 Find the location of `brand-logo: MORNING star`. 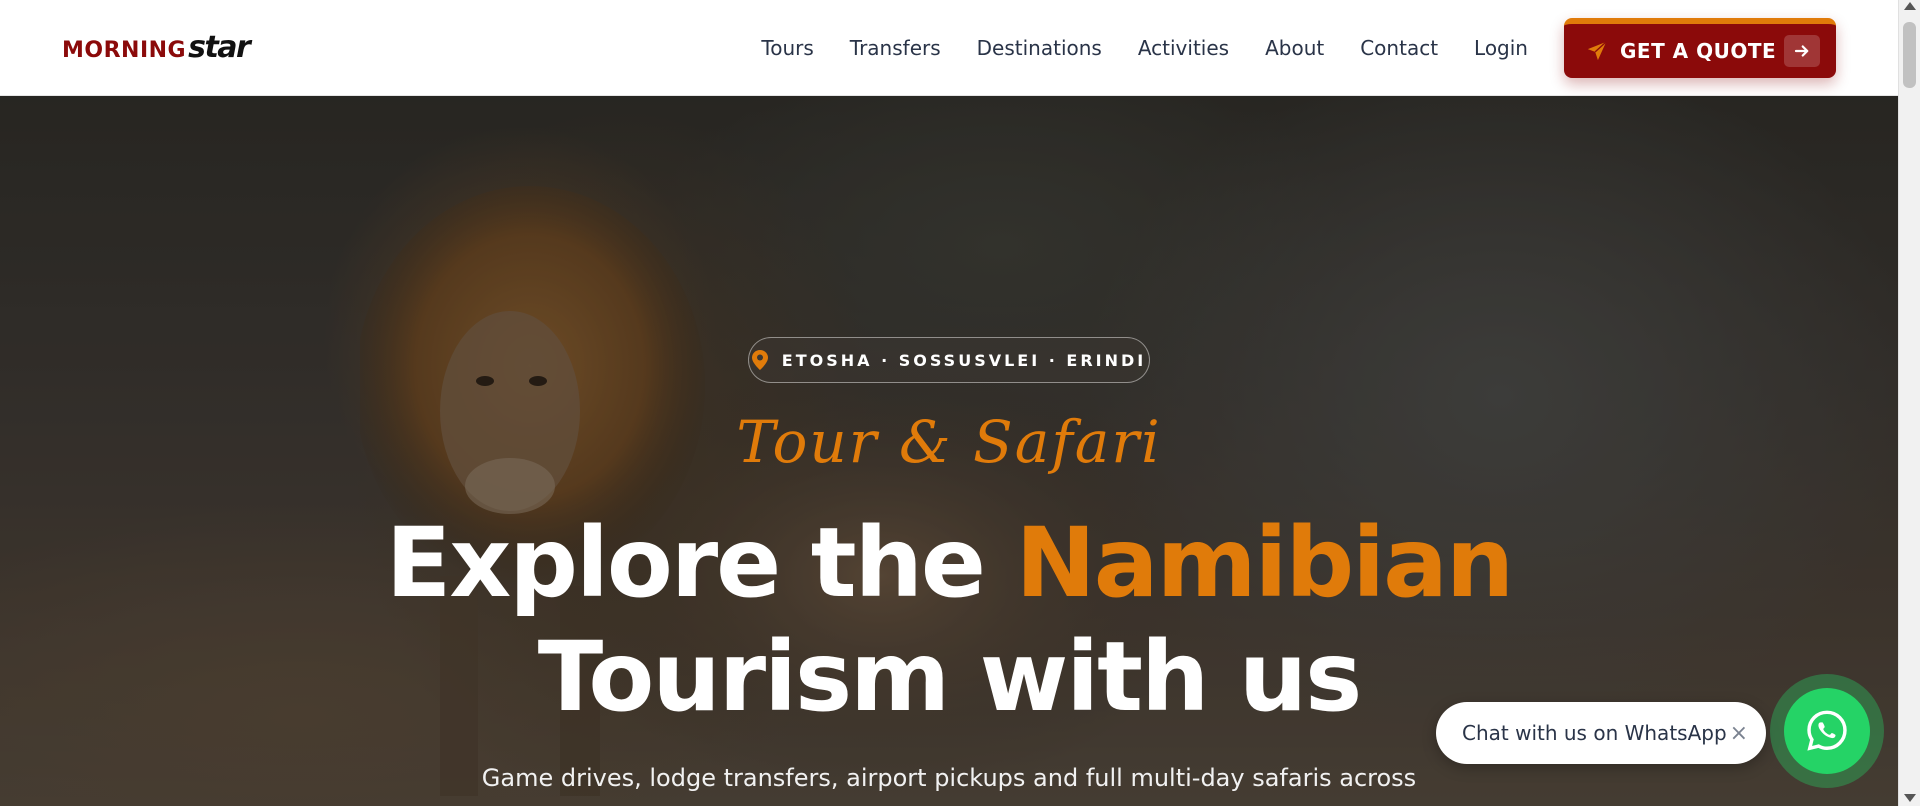

brand-logo: MORNING star is located at coordinates (156, 47).